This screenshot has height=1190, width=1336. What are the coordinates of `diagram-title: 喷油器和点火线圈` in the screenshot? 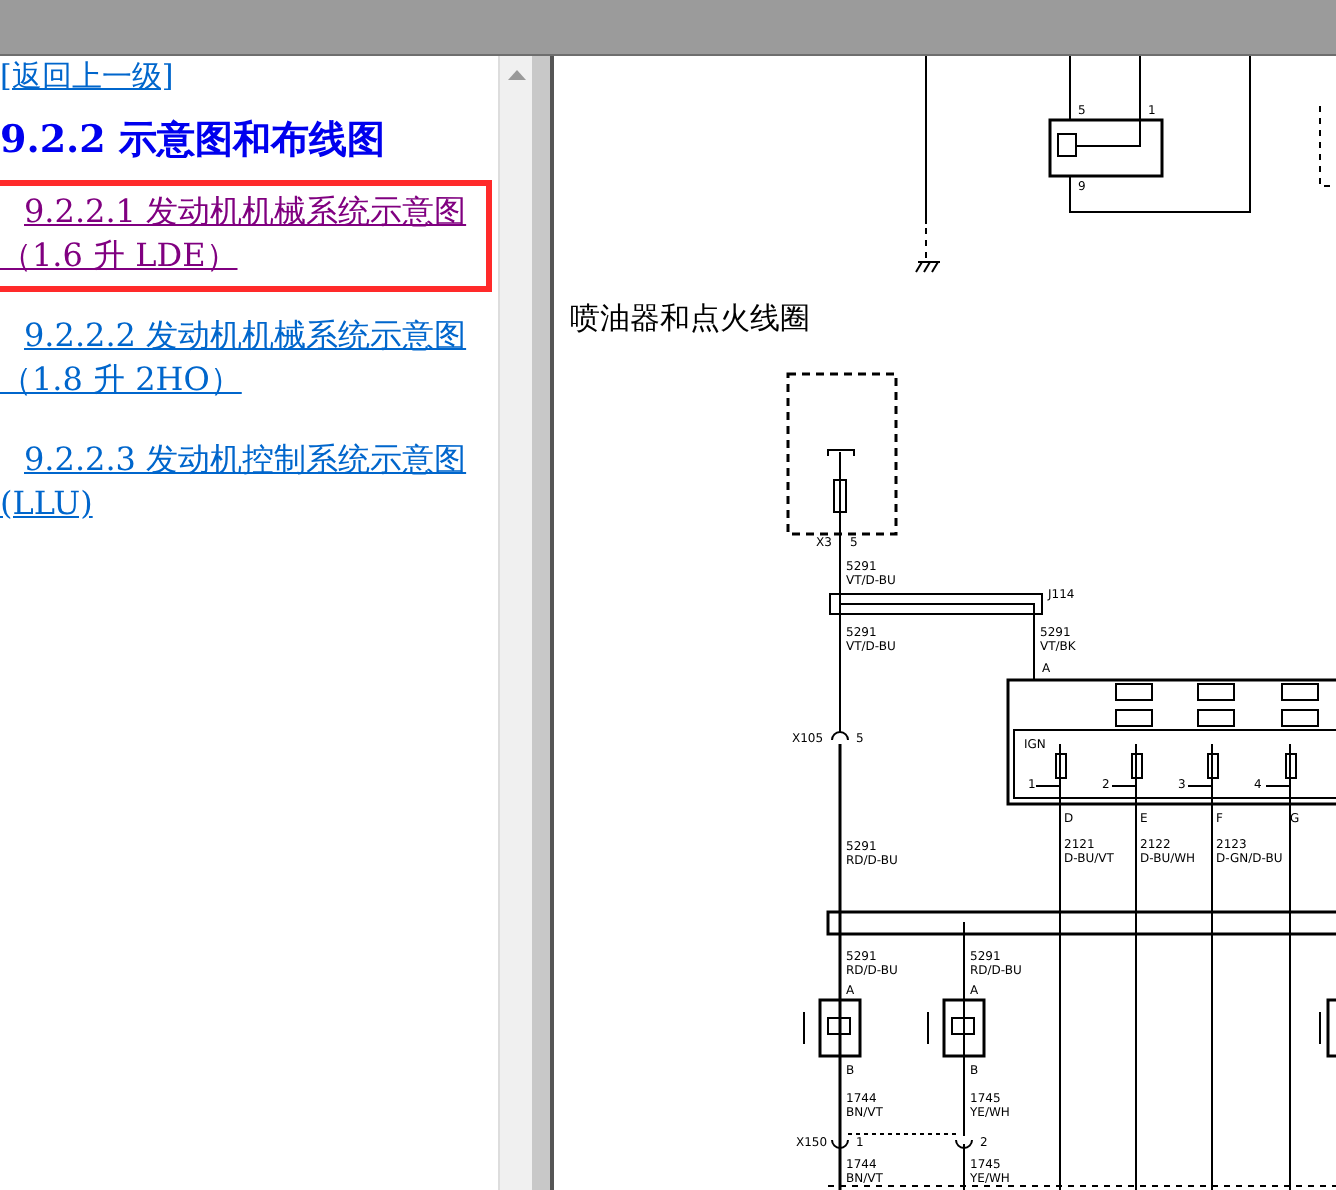 It's located at (690, 319).